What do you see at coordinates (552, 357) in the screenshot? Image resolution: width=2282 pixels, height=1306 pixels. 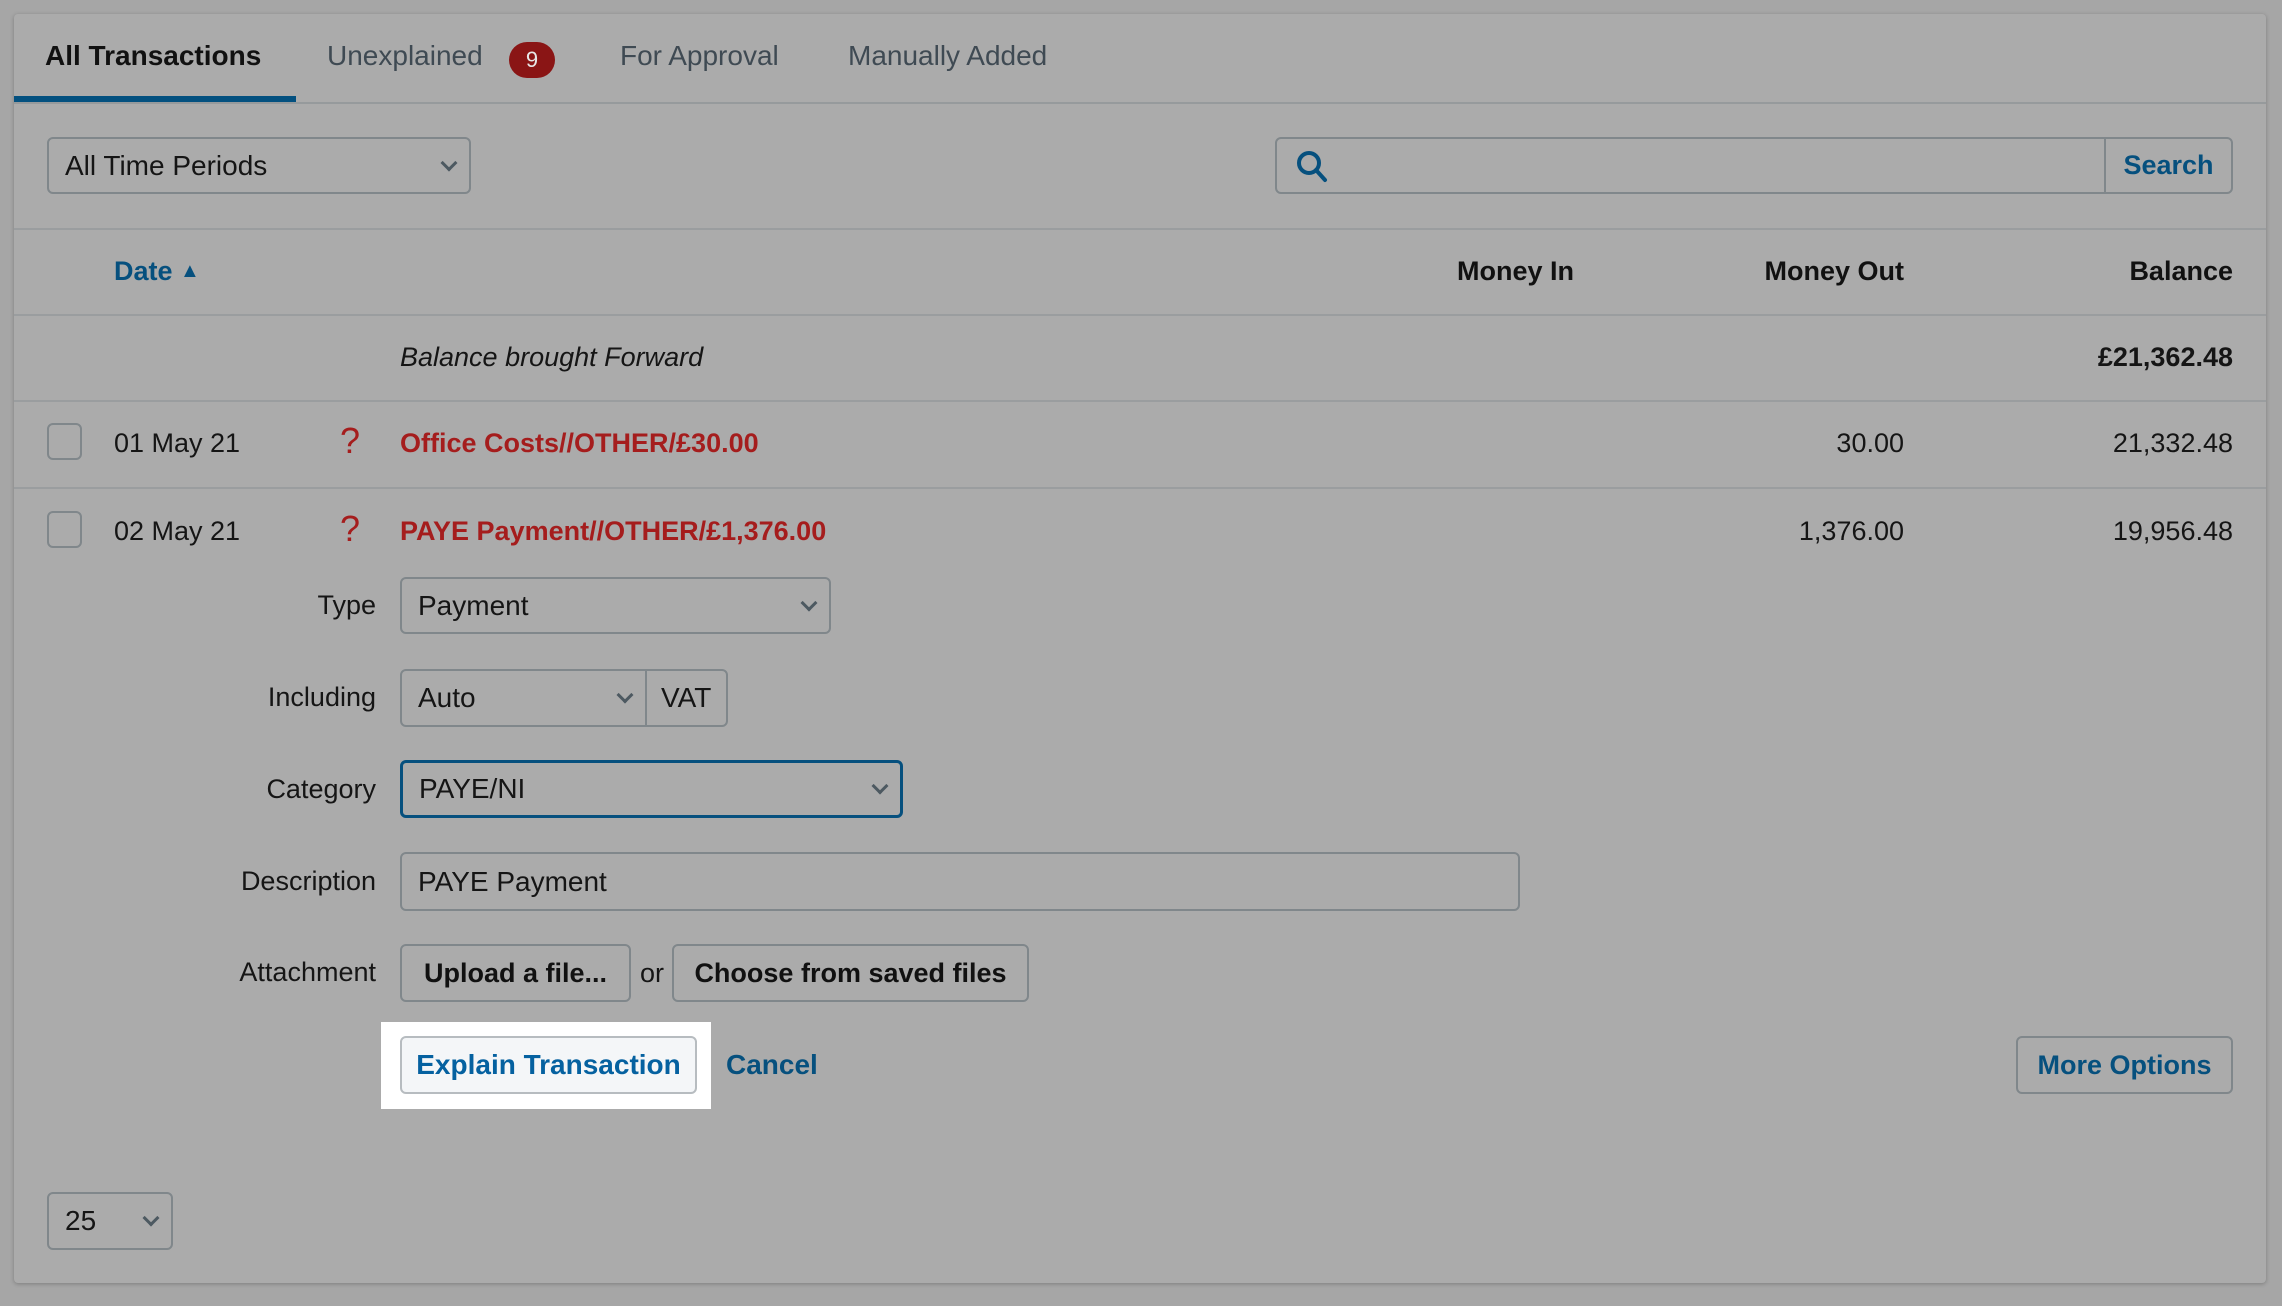 I see `balance-forward-label: Balance brought Forward` at bounding box center [552, 357].